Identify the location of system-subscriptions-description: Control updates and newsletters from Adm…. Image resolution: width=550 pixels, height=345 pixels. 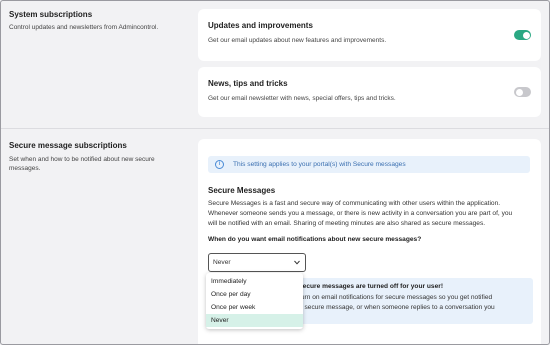
(84, 27).